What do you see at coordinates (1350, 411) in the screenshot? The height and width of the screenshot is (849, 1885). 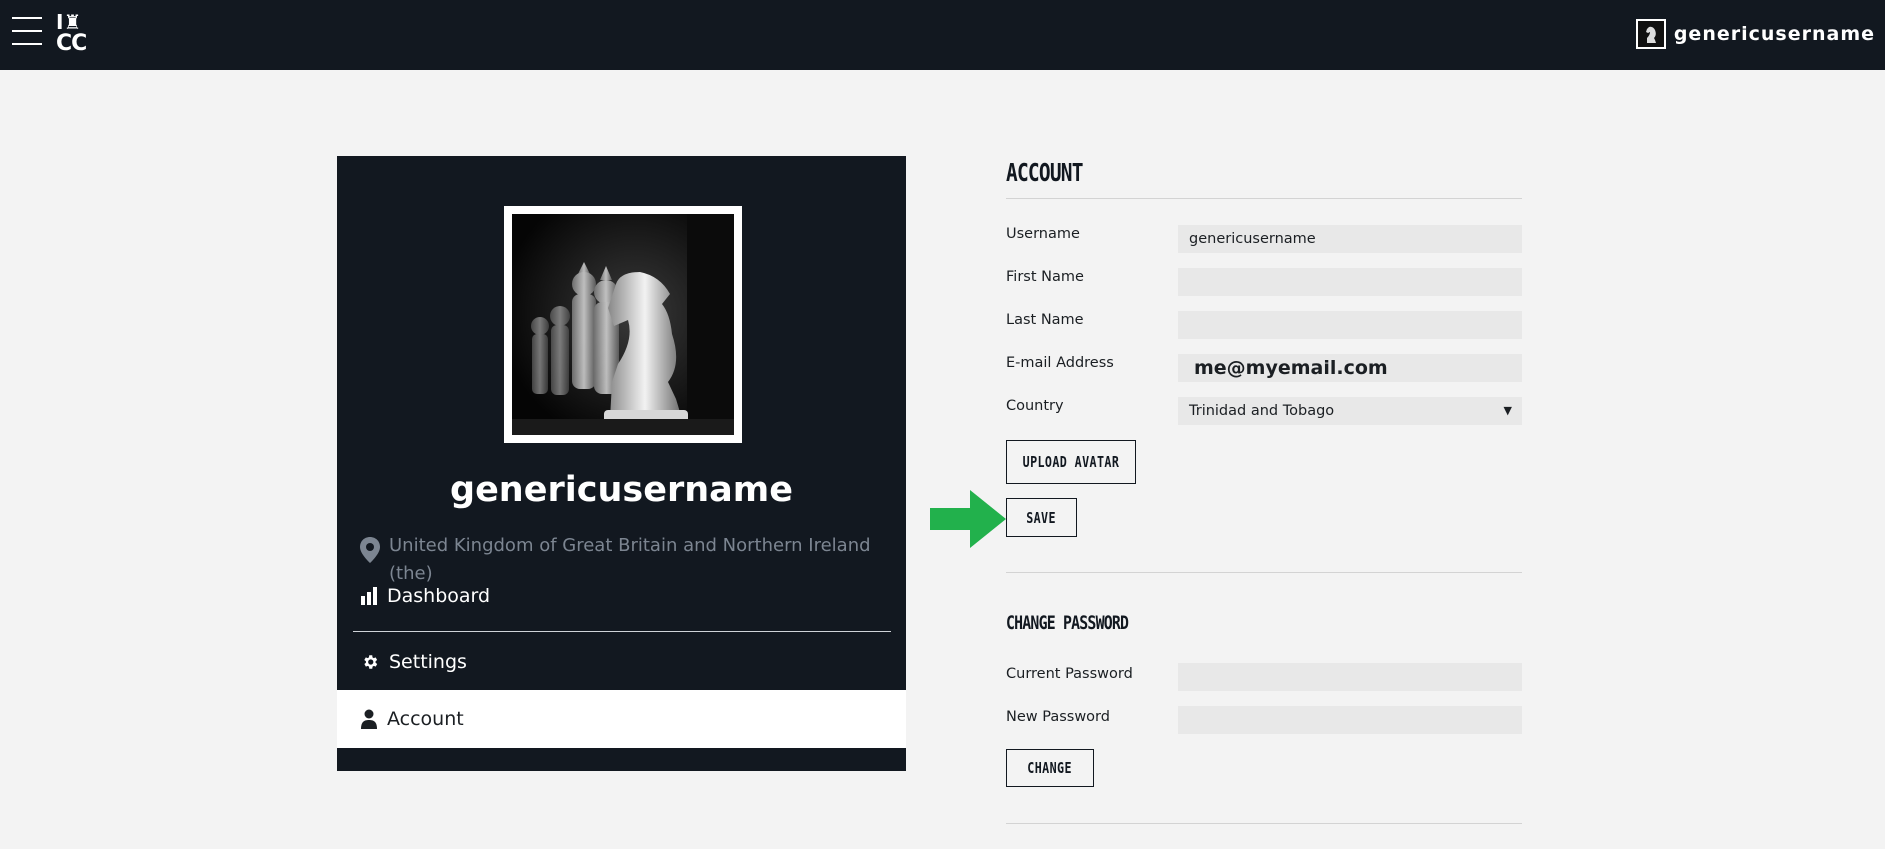 I see `country-select: Trinidad and Tobago ▼` at bounding box center [1350, 411].